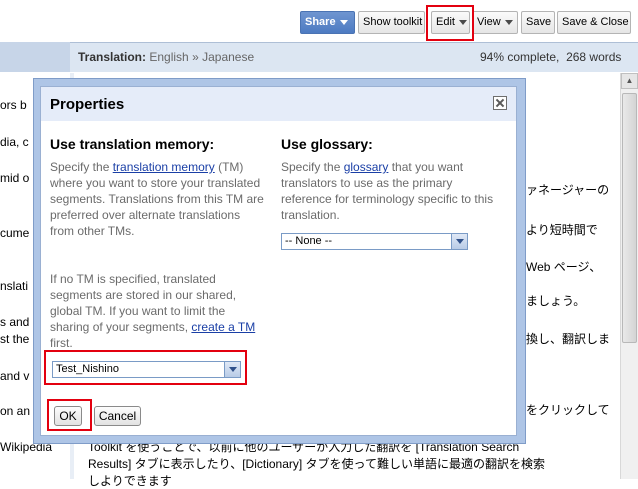  Describe the element at coordinates (551, 57) in the screenshot. I see `translation-progress: 94% complete, 268 words` at that location.